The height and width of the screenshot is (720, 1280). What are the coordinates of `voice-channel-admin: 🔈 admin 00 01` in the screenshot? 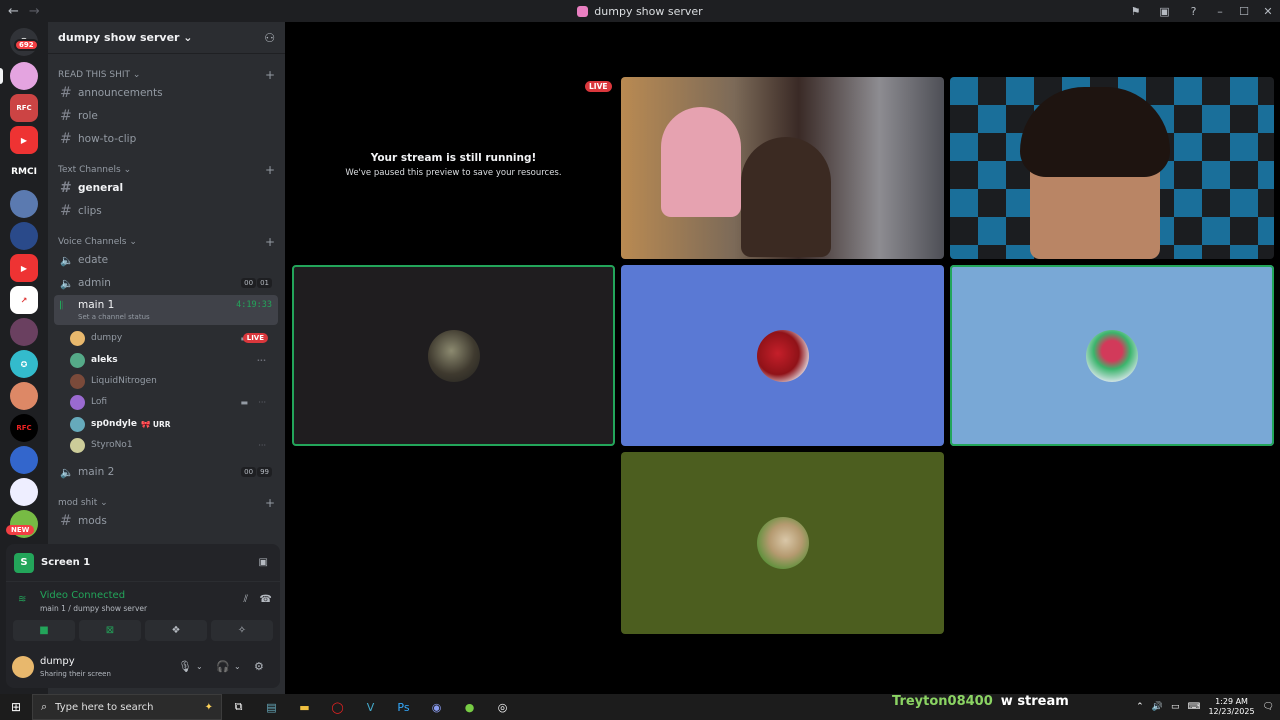 It's located at (166, 283).